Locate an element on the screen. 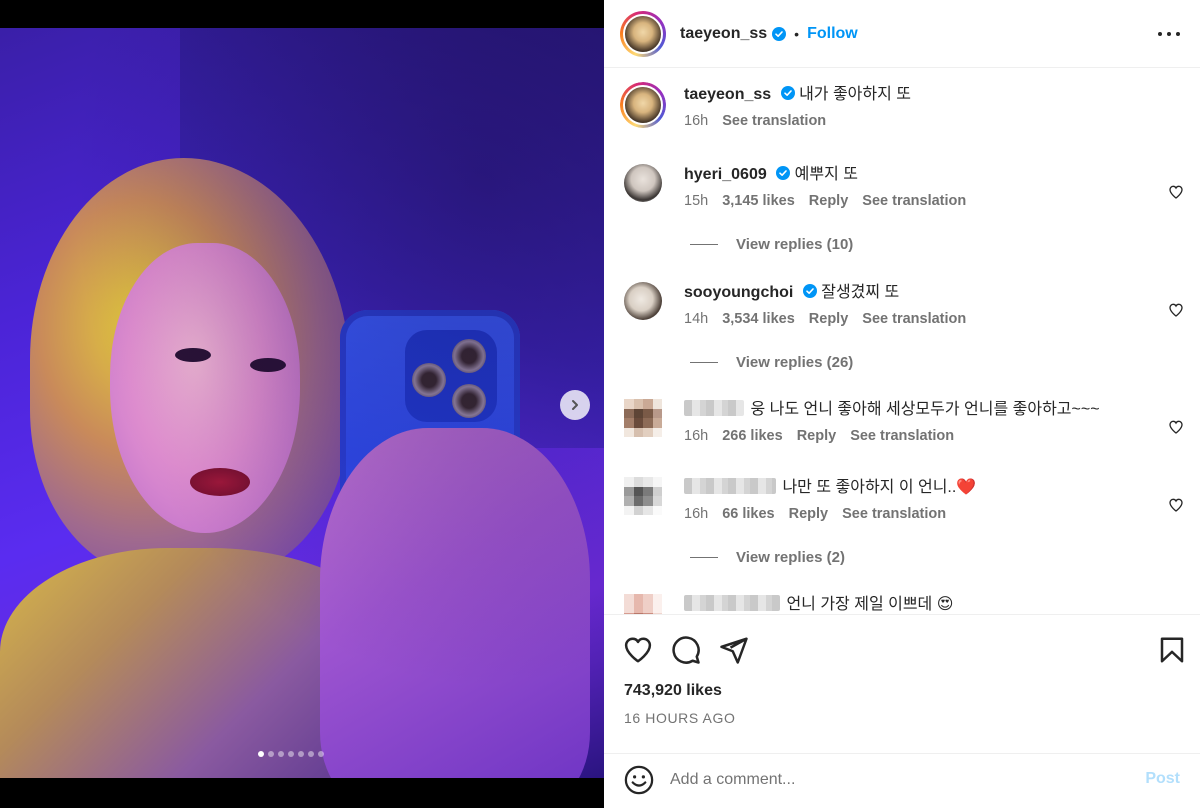 The height and width of the screenshot is (808, 1200). next-image-button is located at coordinates (575, 405).